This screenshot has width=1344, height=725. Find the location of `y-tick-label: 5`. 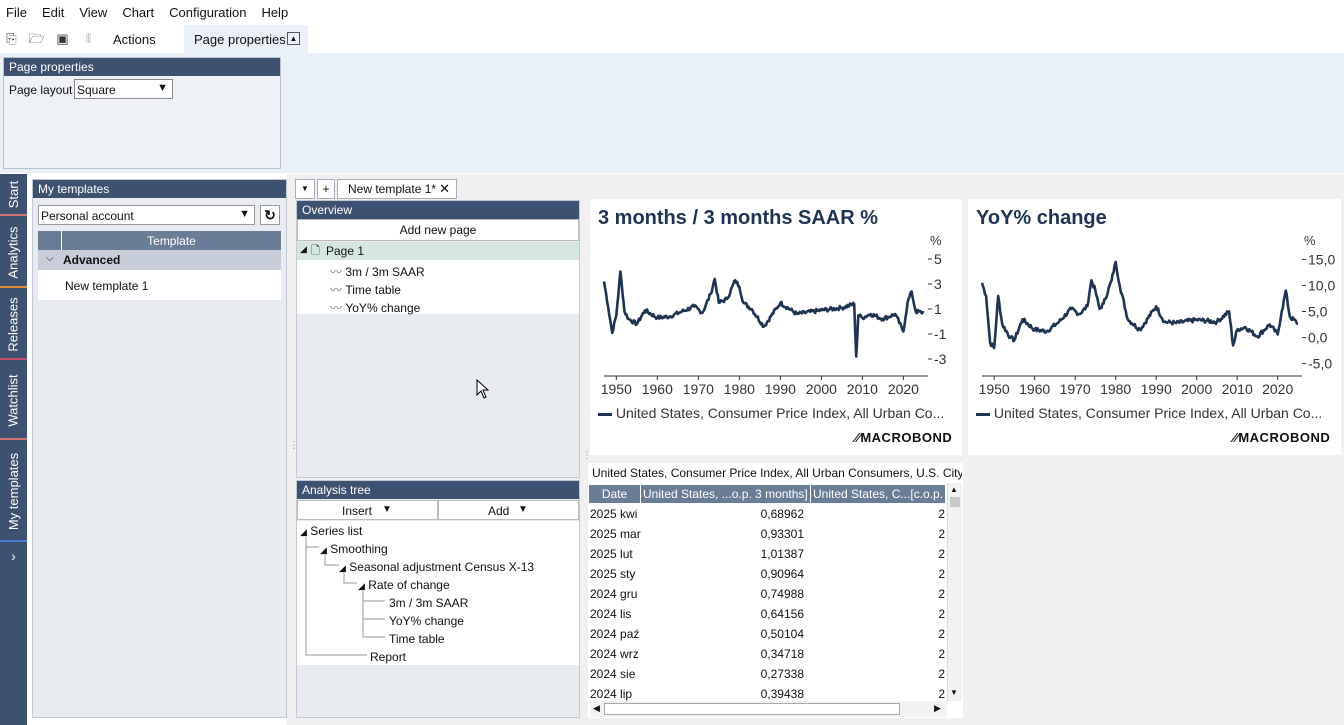

y-tick-label: 5 is located at coordinates (938, 259).